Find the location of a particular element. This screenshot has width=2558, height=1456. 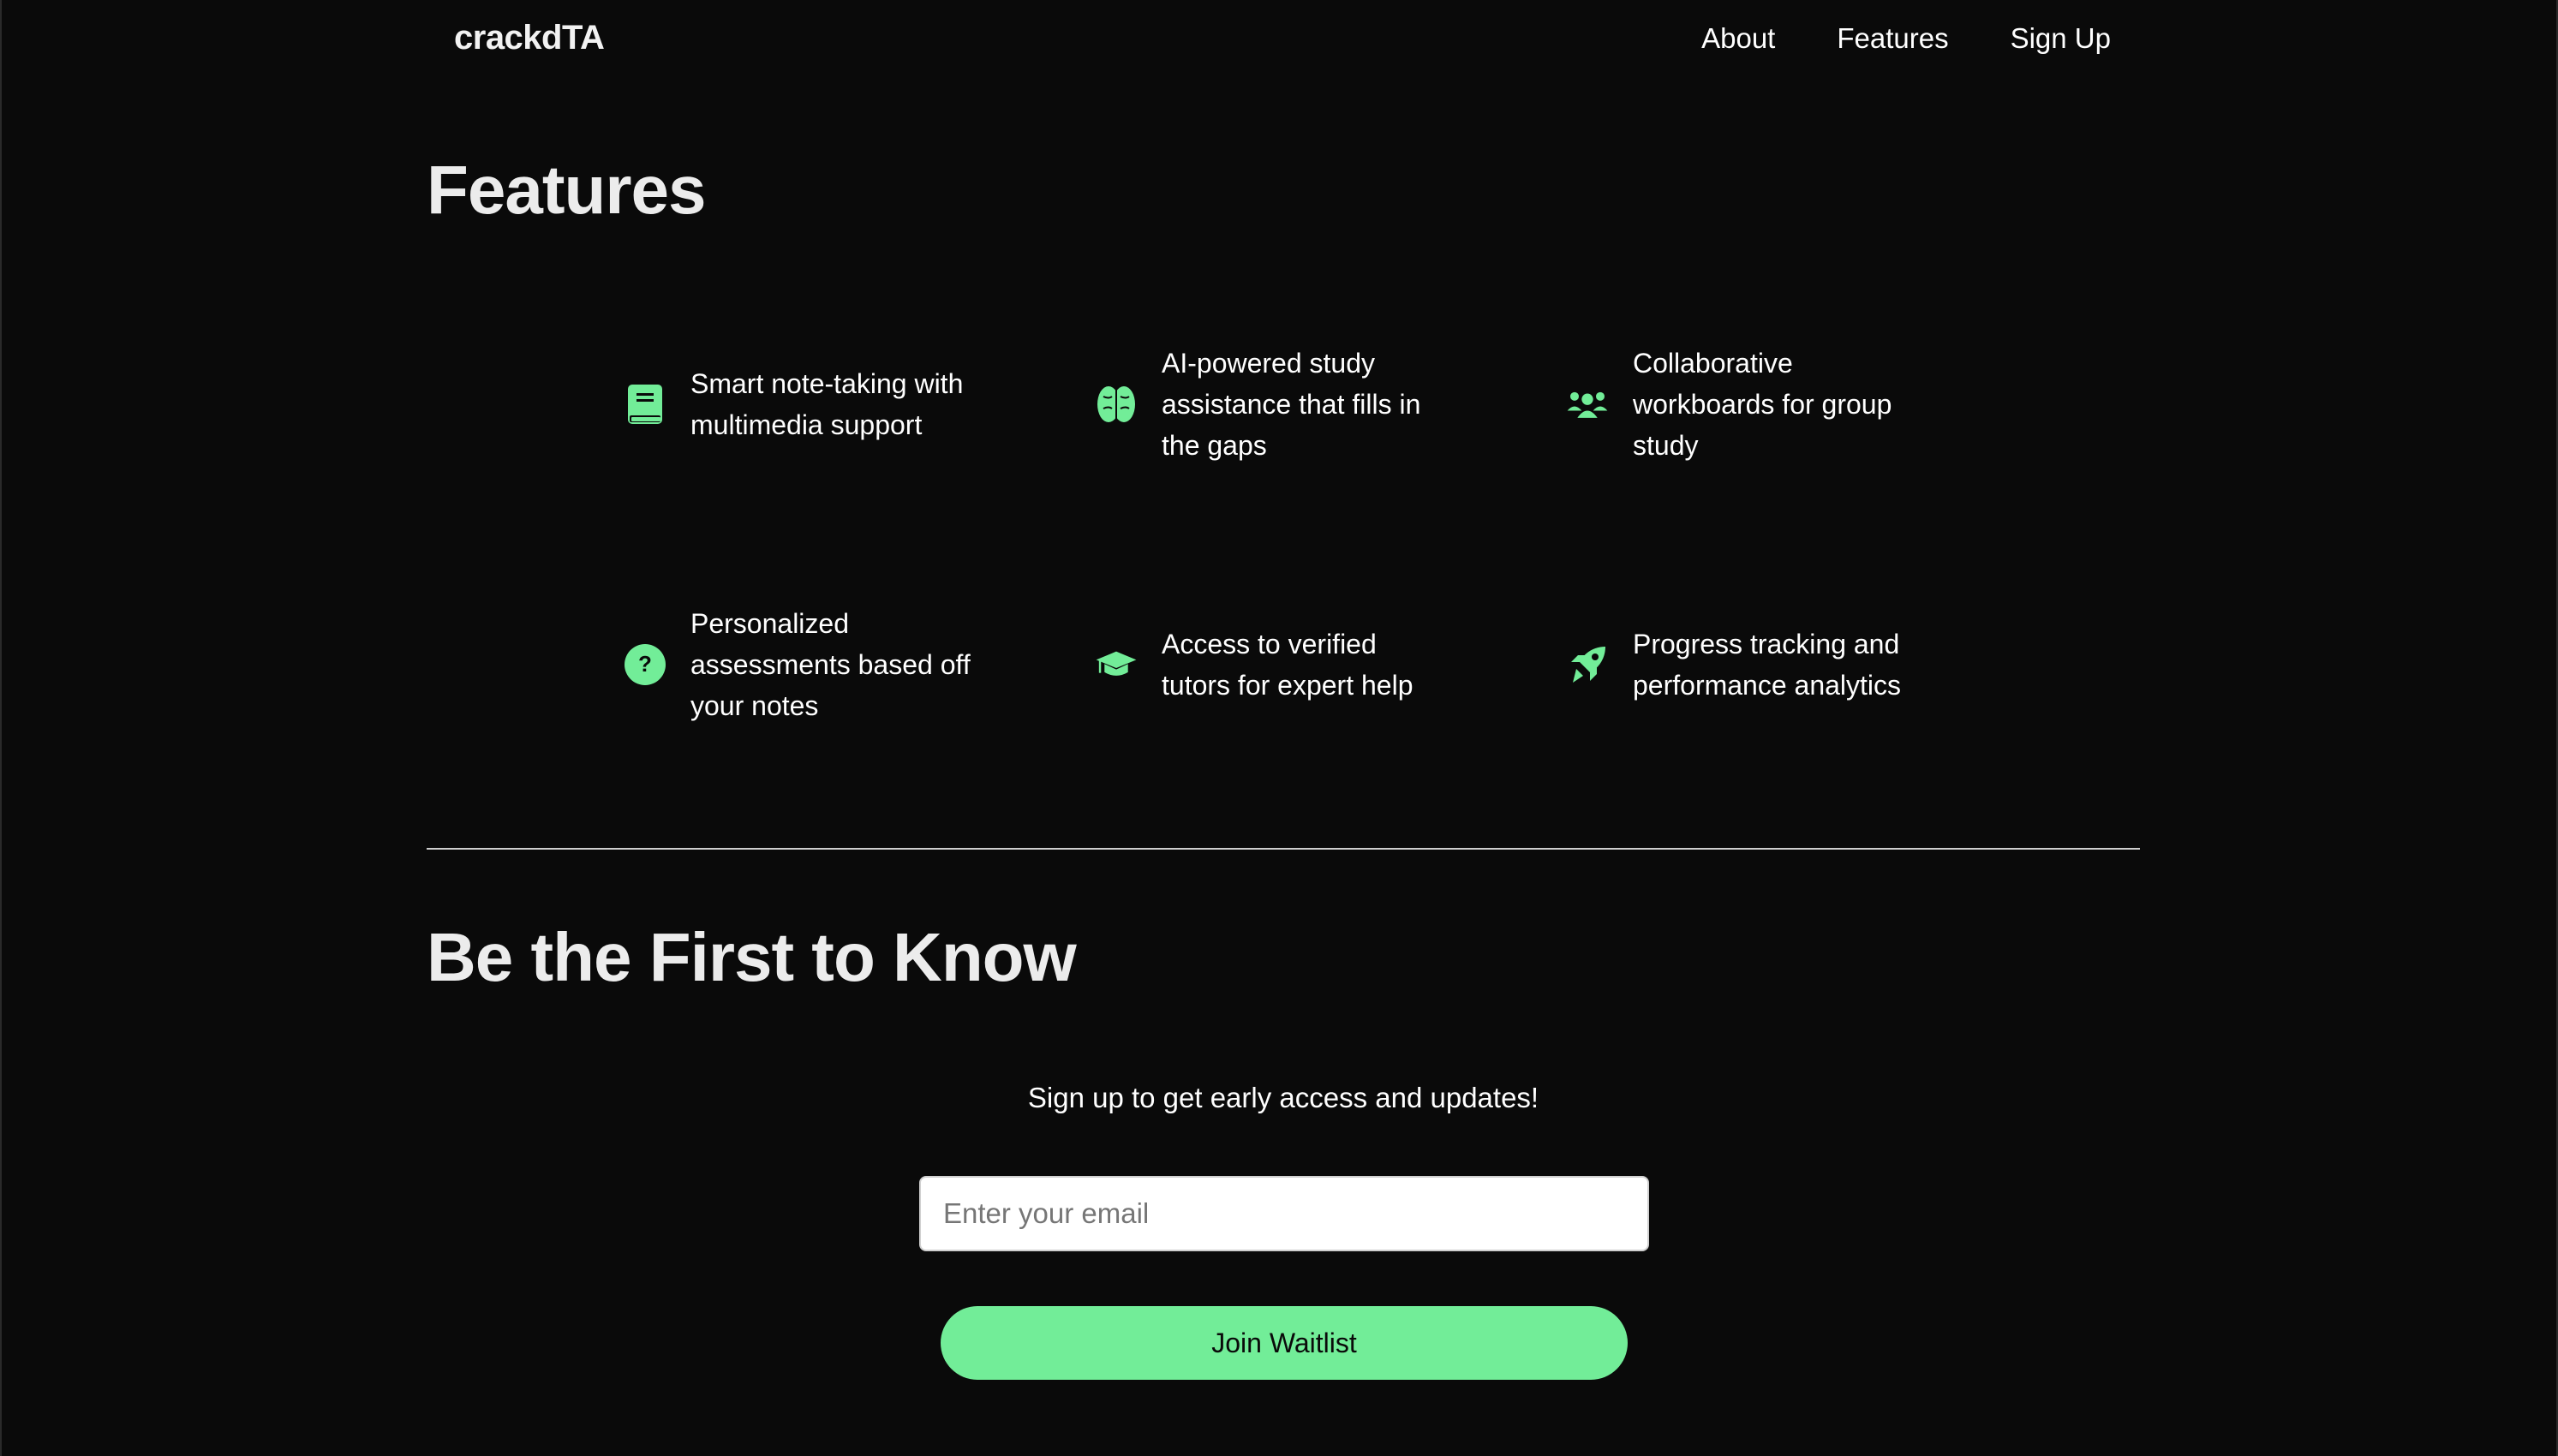

nav-link-features: Features is located at coordinates (1892, 38).